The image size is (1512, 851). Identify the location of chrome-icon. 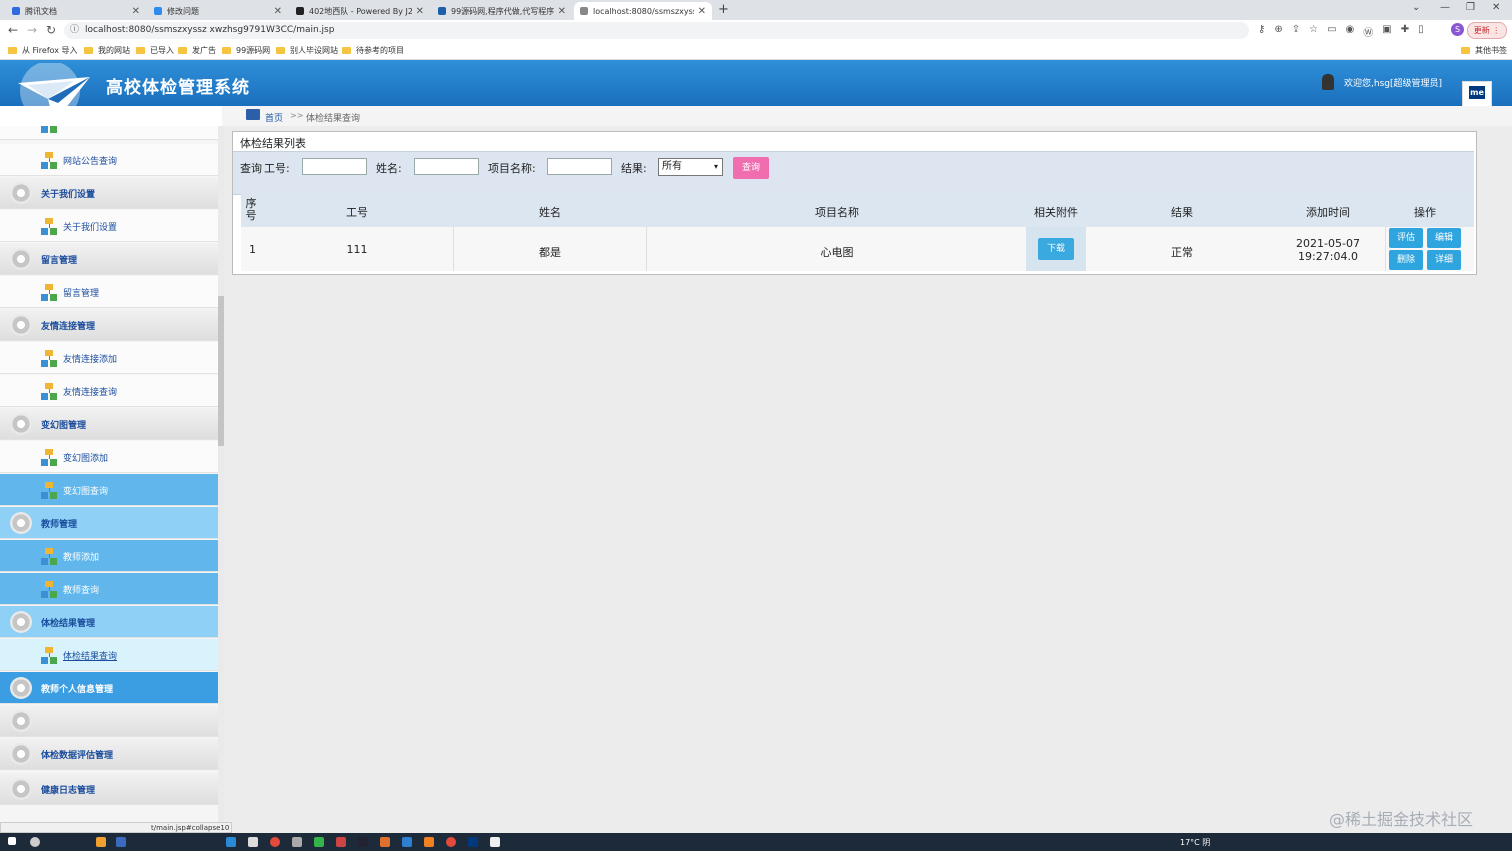
(275, 842).